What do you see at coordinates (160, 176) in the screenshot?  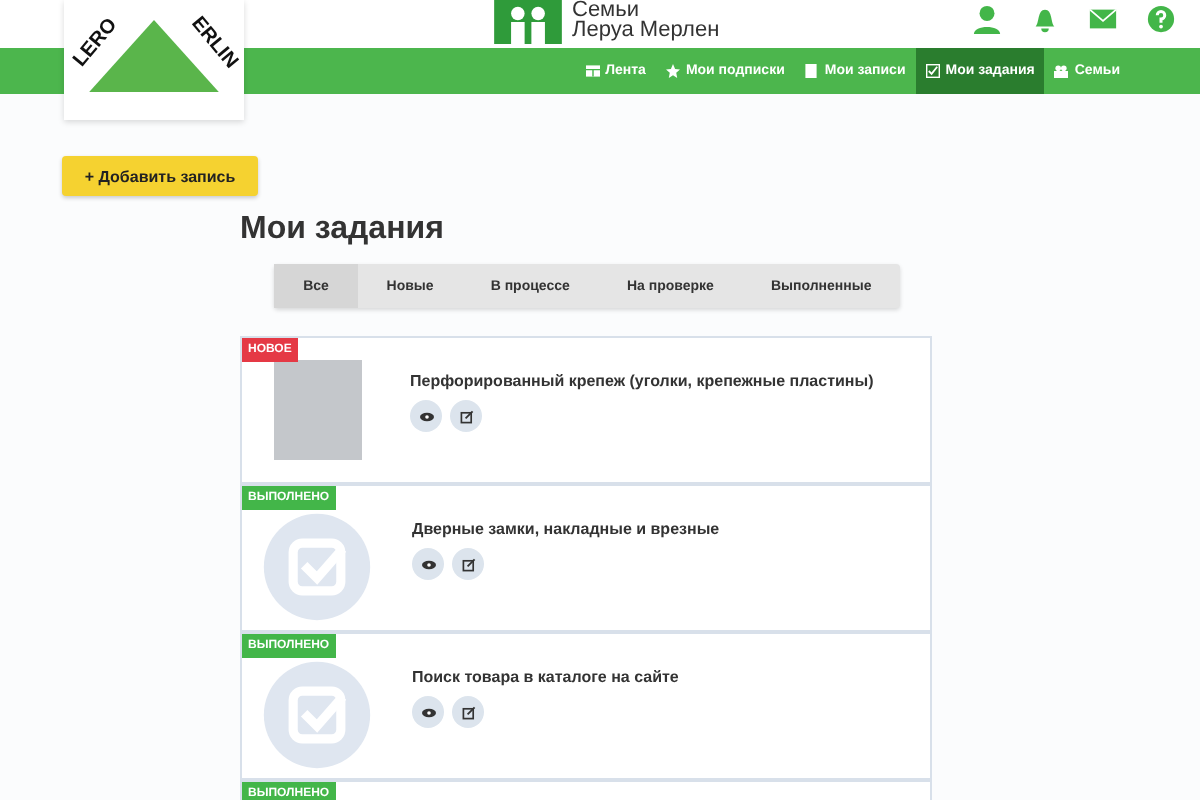 I see `add-entry-button: + Добавить запись` at bounding box center [160, 176].